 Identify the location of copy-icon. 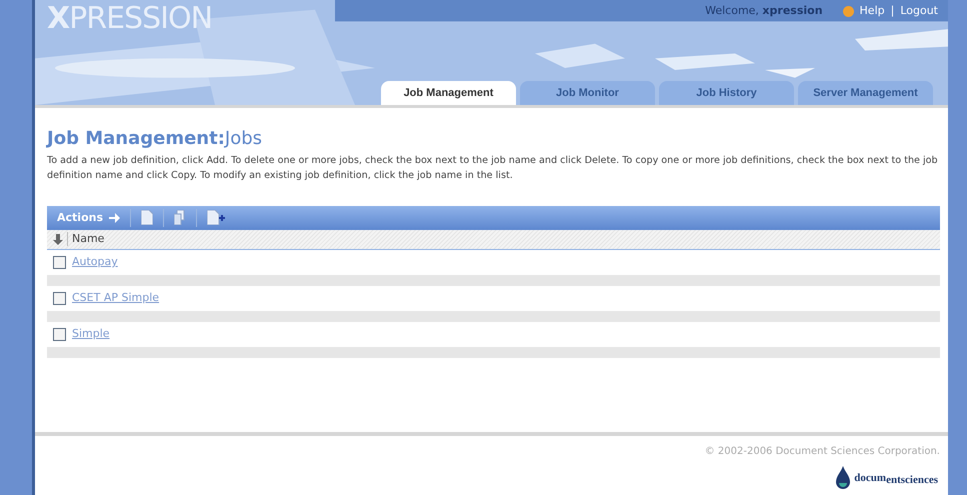
(180, 218).